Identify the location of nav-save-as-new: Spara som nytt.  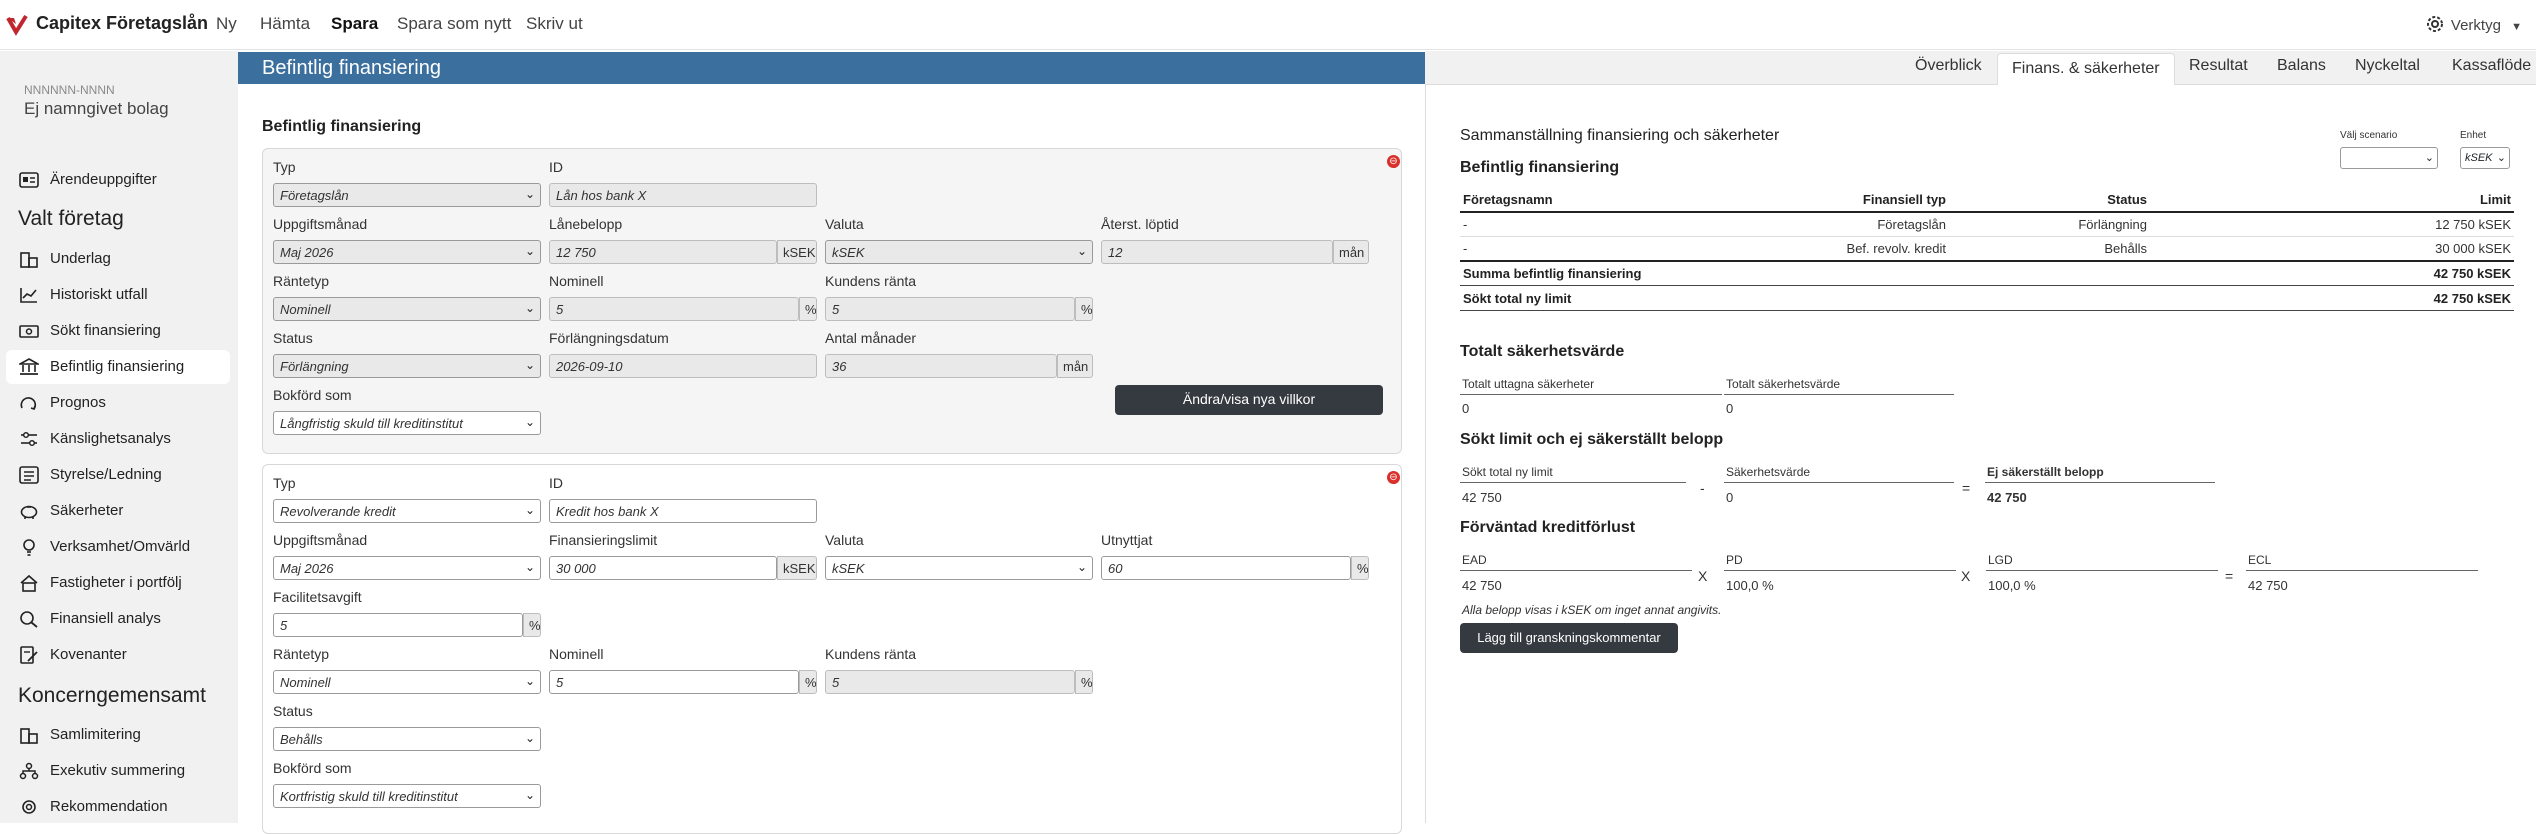
(454, 24).